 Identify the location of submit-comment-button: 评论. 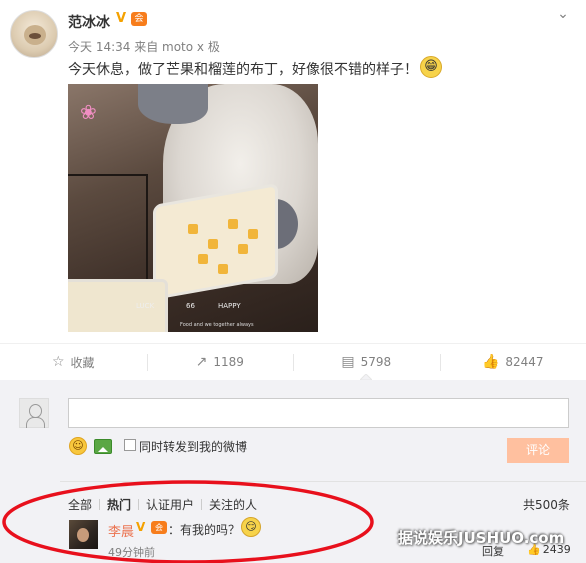
(538, 450).